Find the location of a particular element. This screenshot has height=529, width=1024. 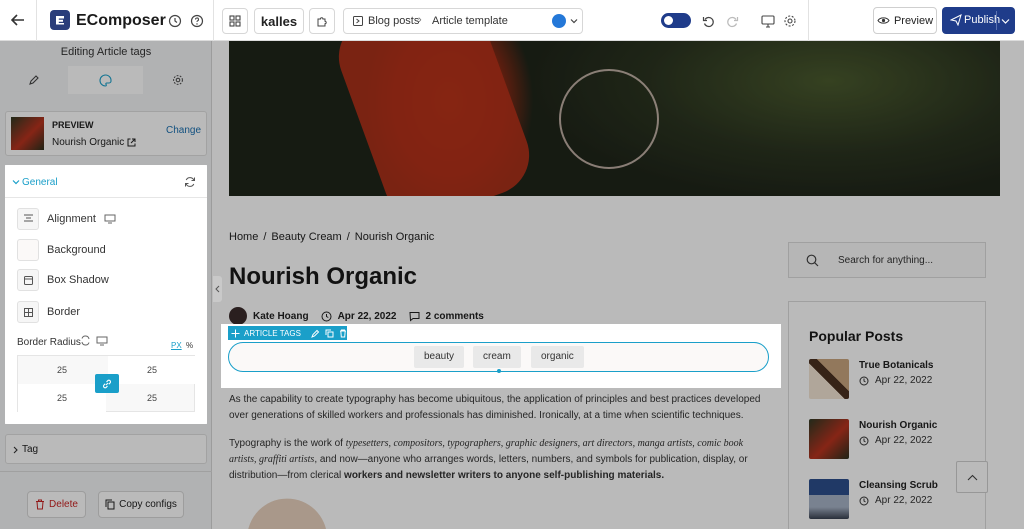

copy-configs-button: Copy configs is located at coordinates (141, 504).